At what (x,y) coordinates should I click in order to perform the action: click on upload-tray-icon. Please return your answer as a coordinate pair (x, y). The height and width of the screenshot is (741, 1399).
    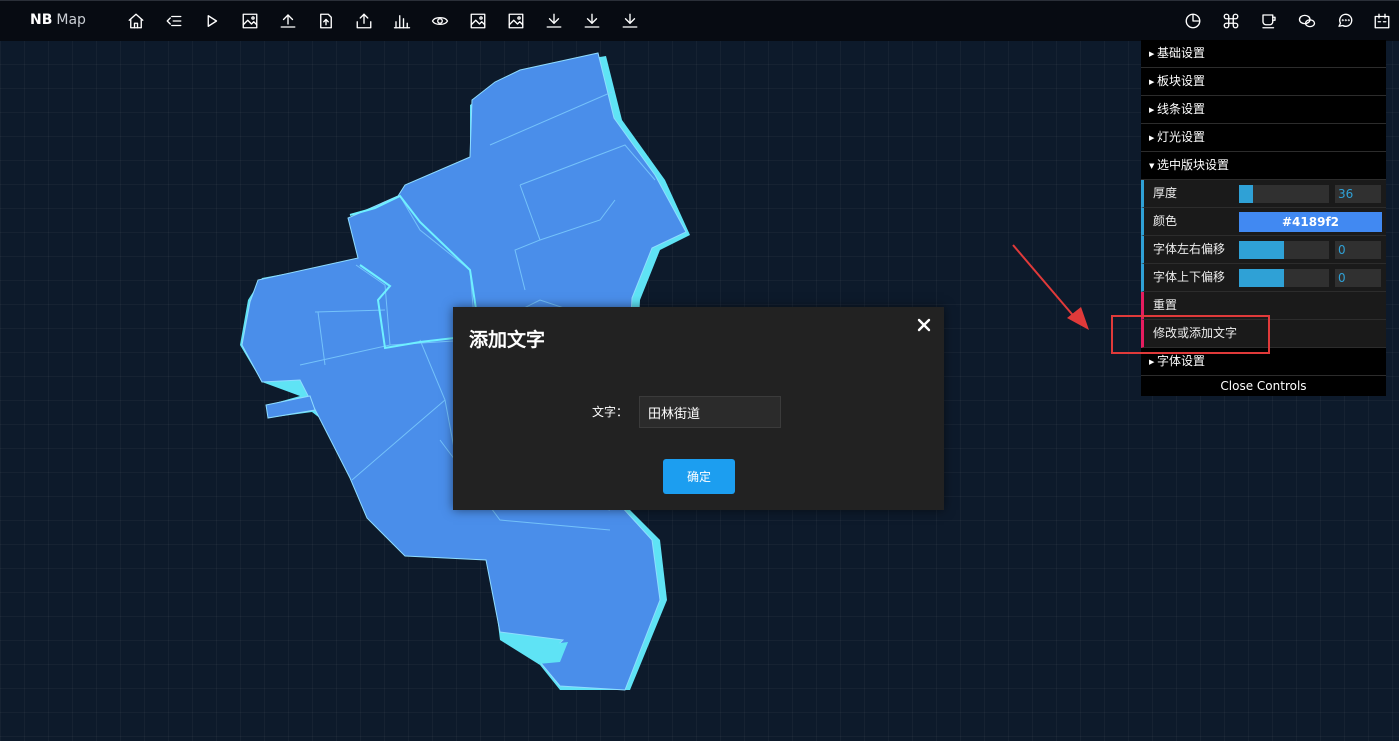
    Looking at the image, I should click on (364, 21).